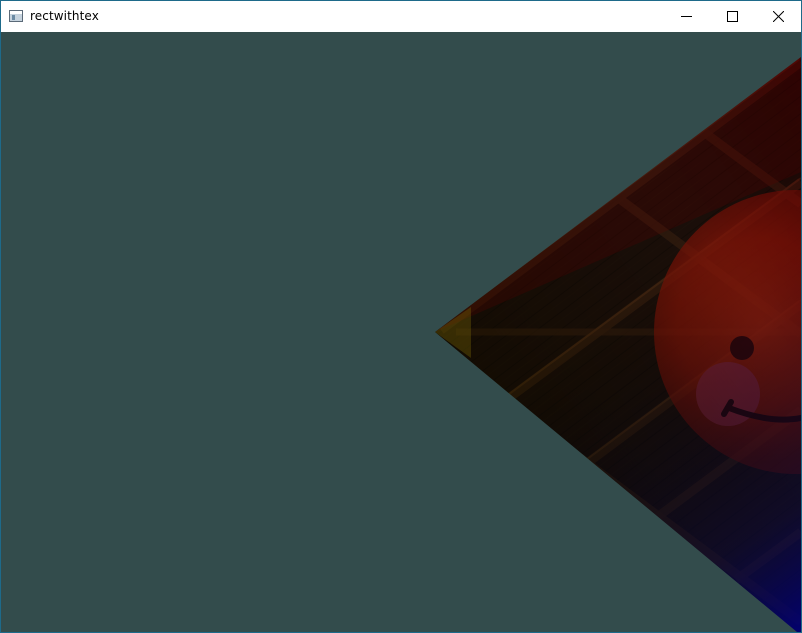  I want to click on app-window-icon, so click(16, 16).